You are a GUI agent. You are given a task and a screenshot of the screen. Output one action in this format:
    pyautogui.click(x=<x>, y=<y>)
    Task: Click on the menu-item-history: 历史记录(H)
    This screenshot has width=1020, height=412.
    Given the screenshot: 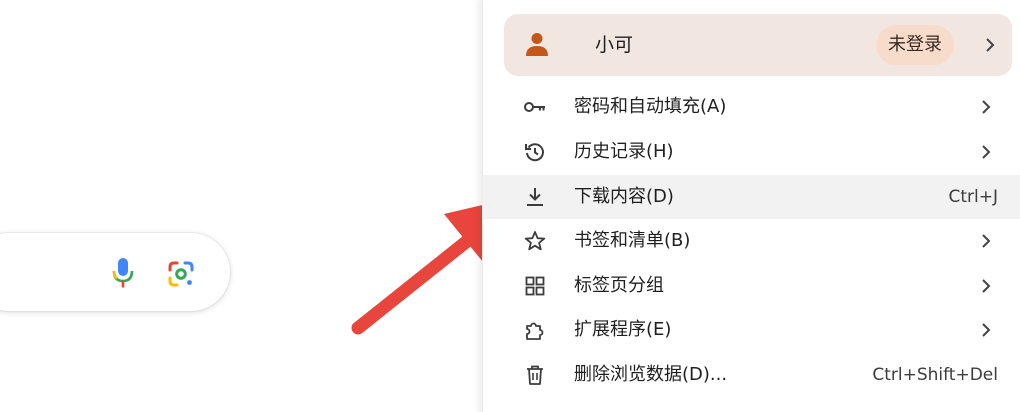 What is the action you would take?
    pyautogui.click(x=751, y=152)
    